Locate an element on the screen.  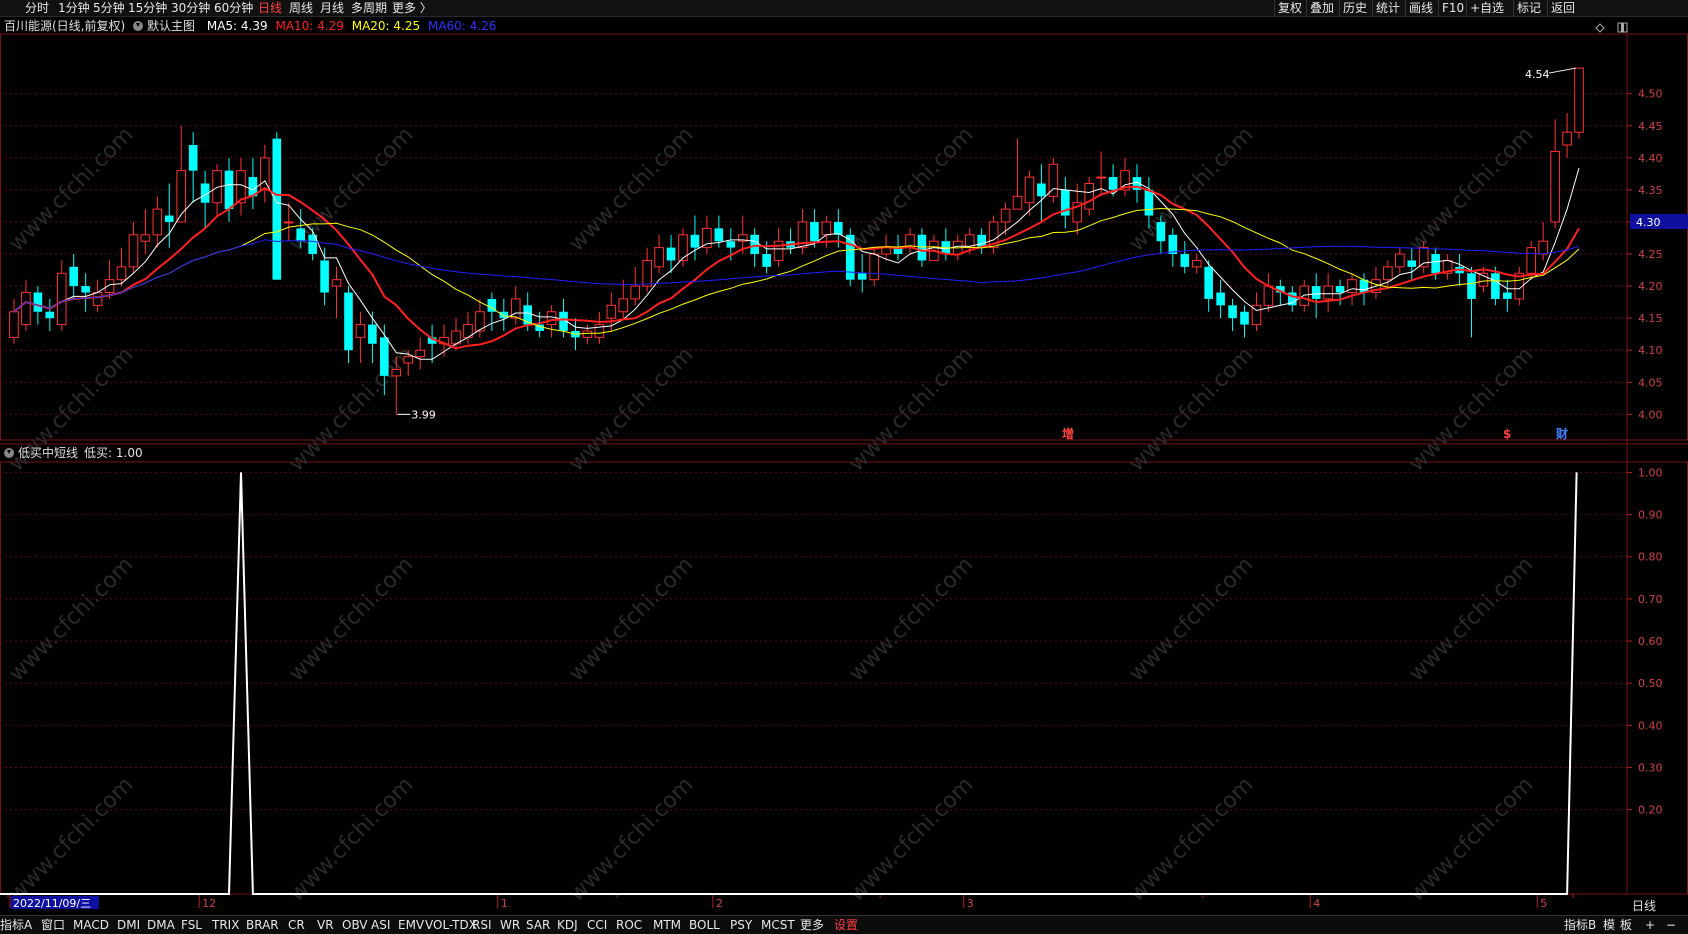
mark-button: 标记 is located at coordinates (1528, 8).